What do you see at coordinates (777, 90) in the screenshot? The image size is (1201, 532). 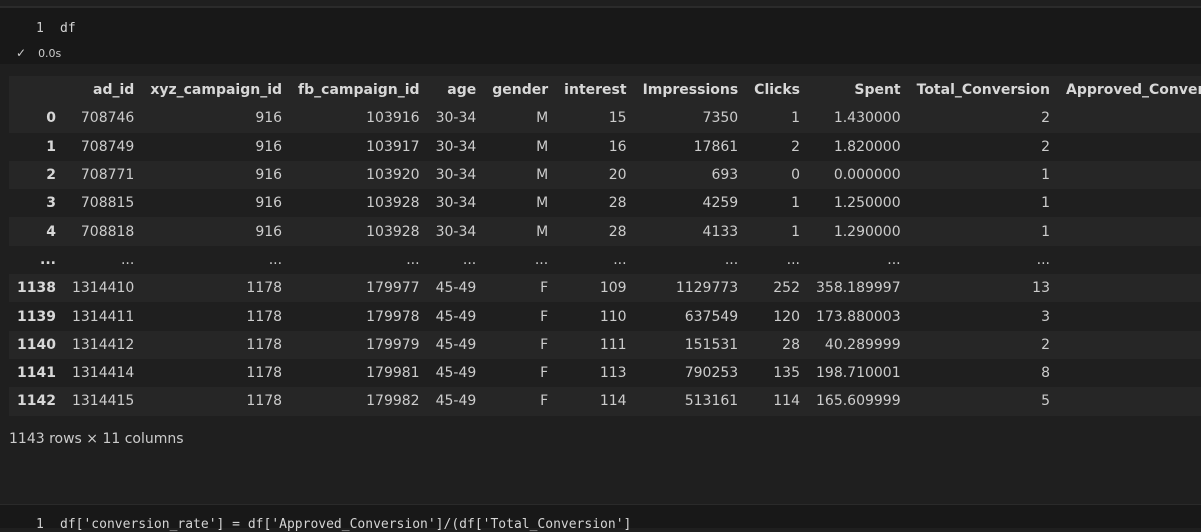 I see `column-header: Clicks` at bounding box center [777, 90].